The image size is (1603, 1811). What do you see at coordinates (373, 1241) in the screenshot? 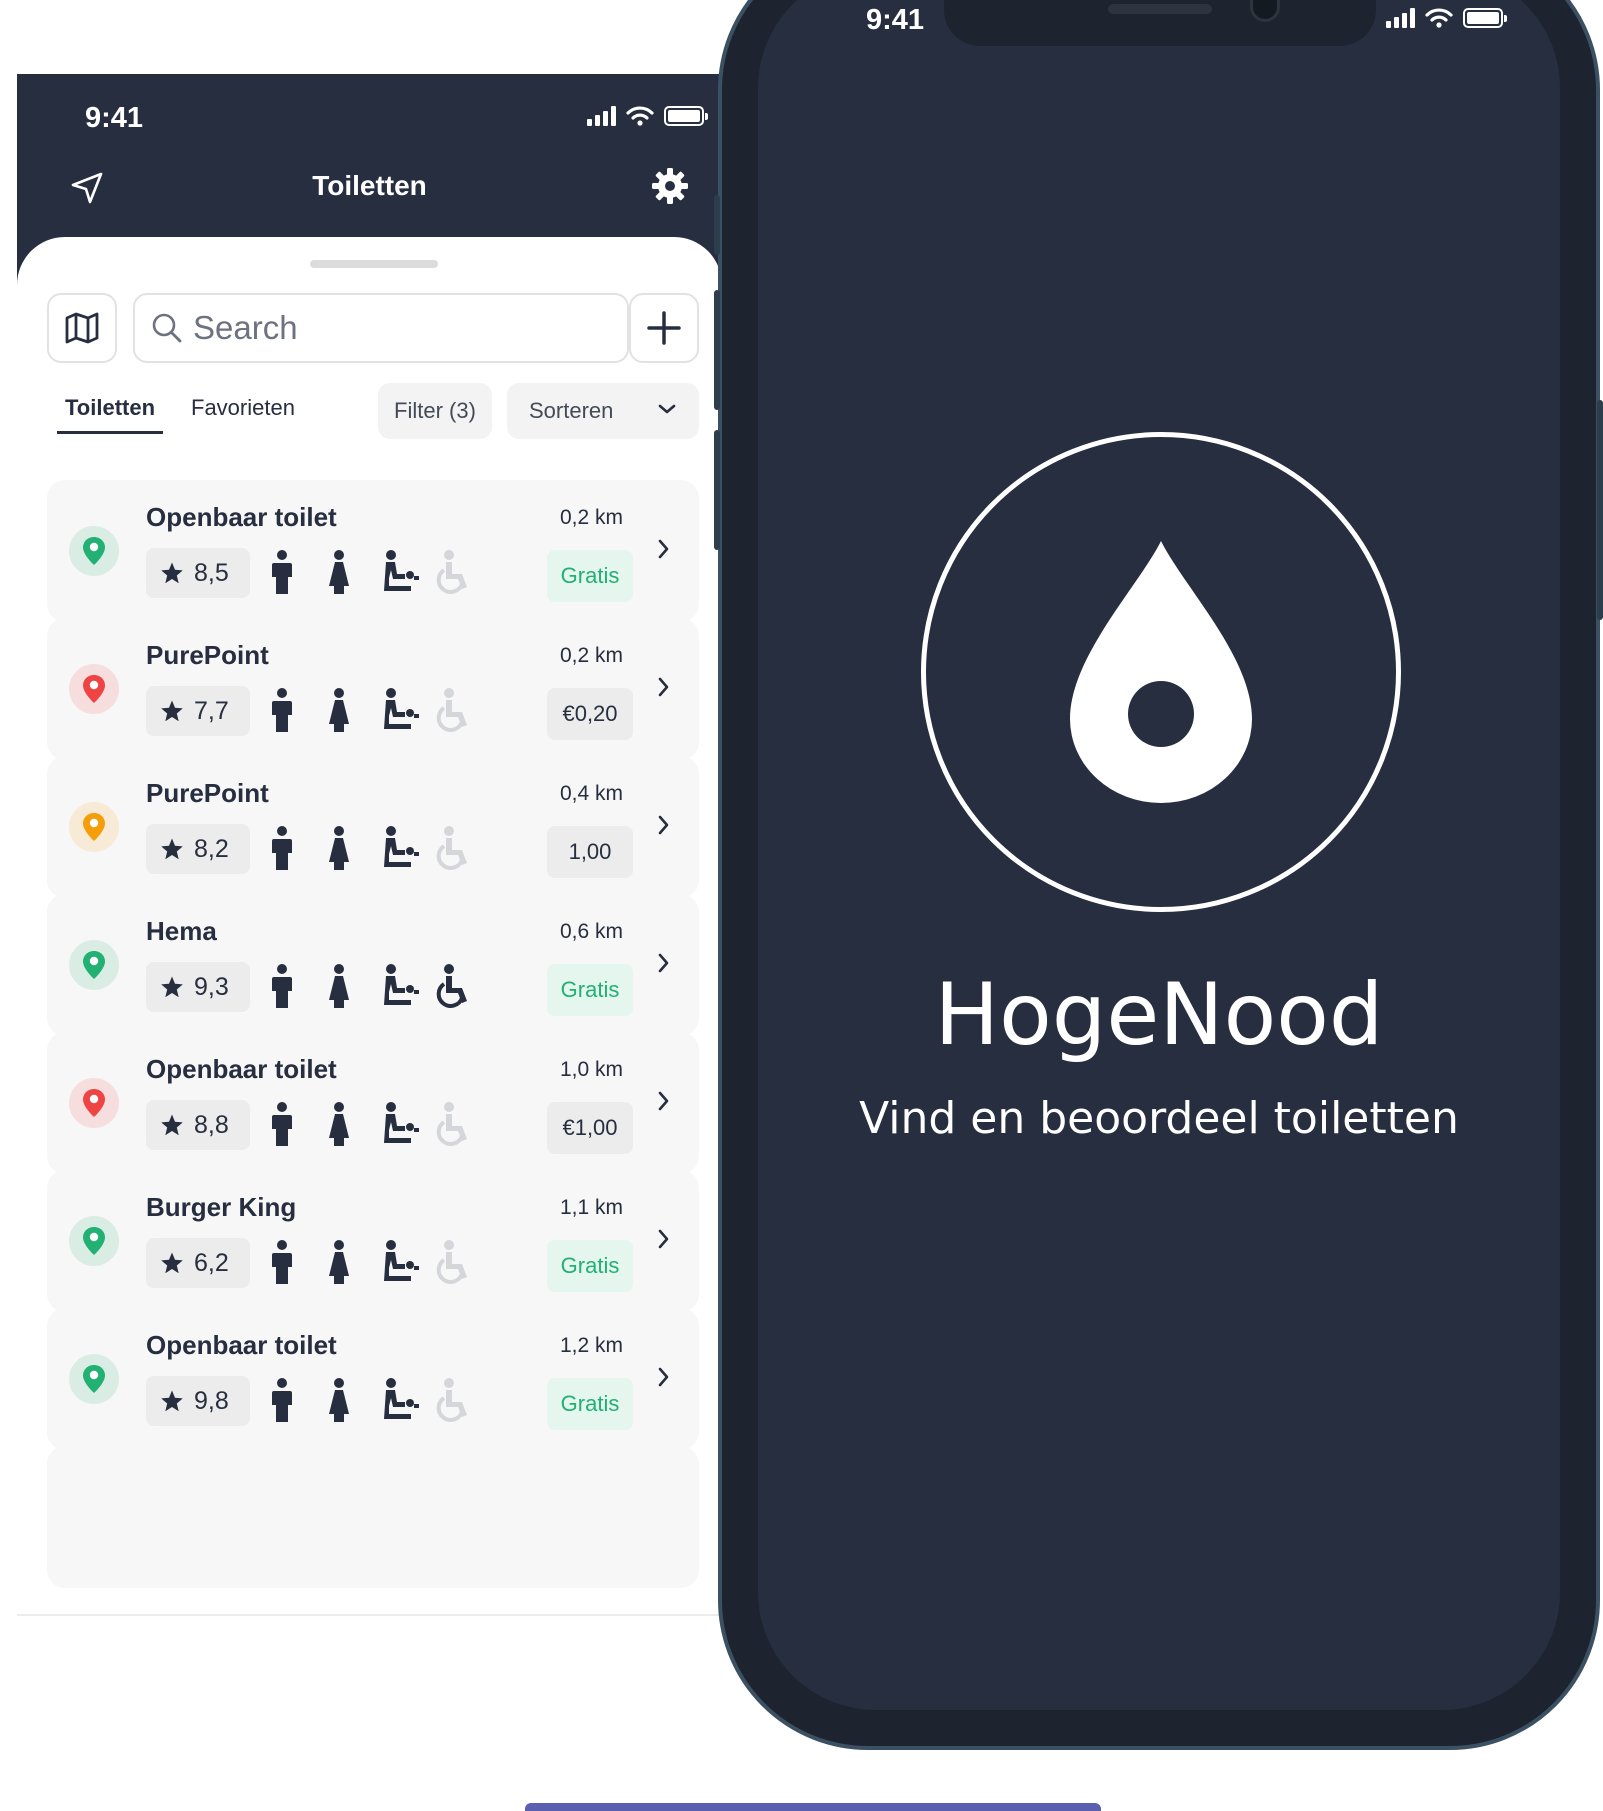
I see `list-item: Burger King 1,1 km 6,2 Gratis` at bounding box center [373, 1241].